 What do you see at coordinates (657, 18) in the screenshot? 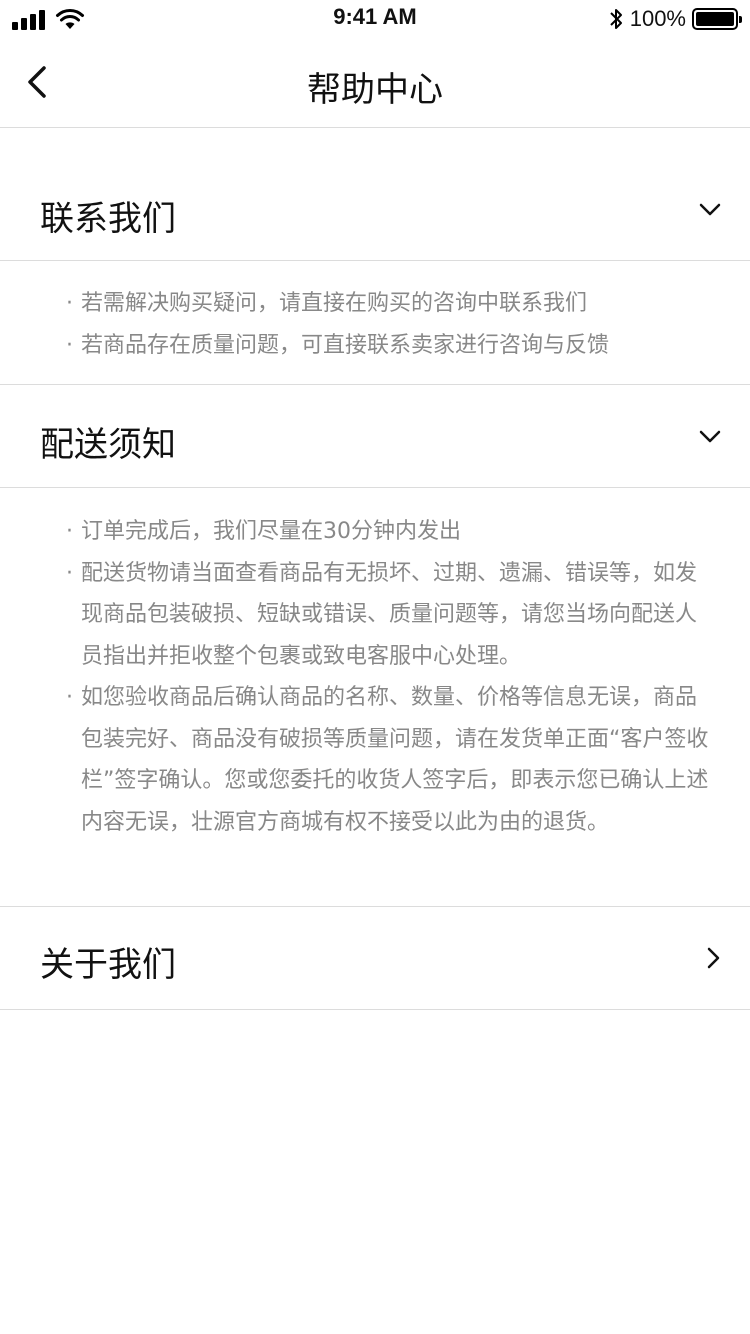
I see `battery-percentage: 100%` at bounding box center [657, 18].